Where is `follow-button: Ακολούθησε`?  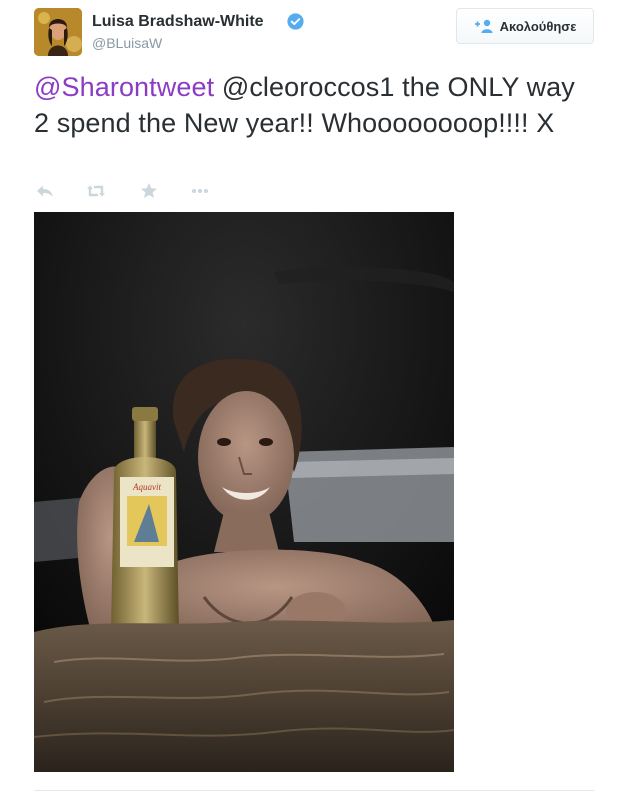 follow-button: Ακολούθησε is located at coordinates (525, 26).